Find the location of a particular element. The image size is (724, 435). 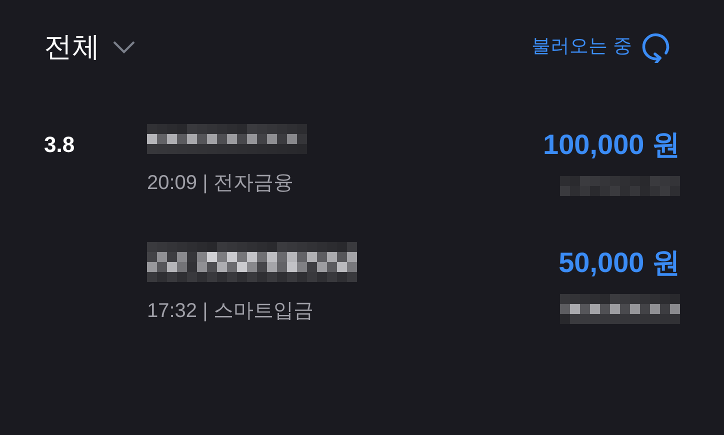

transaction-amount: 100,000 원 is located at coordinates (611, 145).